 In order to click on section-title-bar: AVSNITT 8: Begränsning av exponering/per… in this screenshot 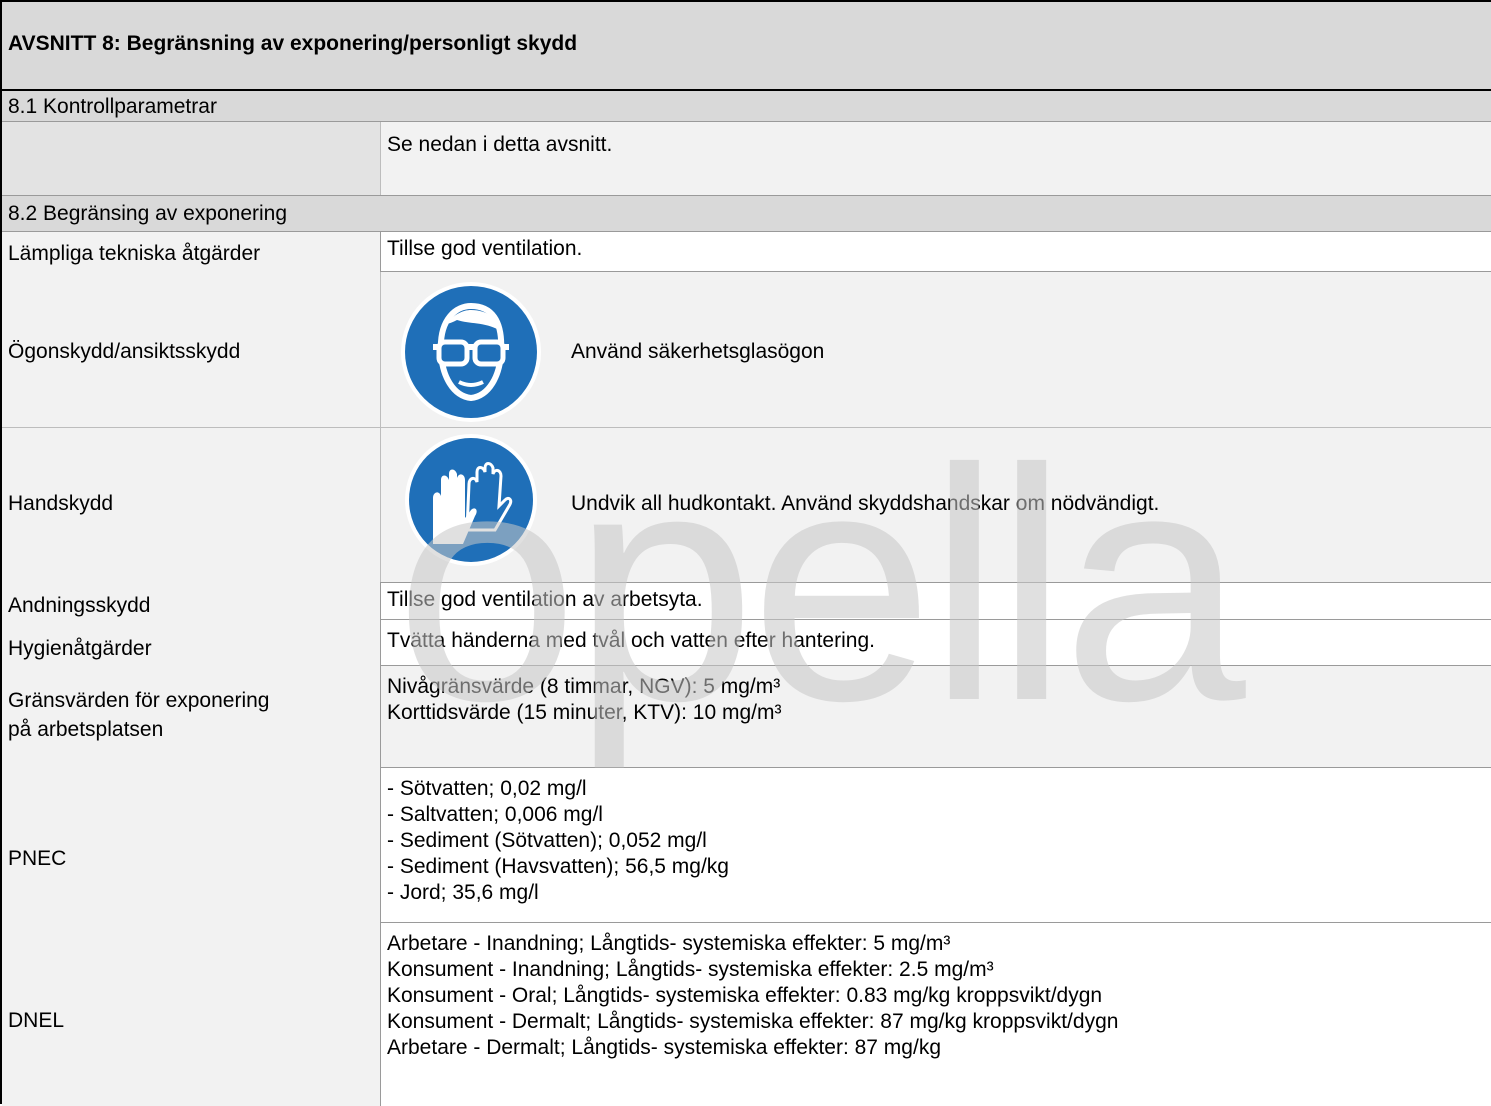, I will do `click(746, 46)`.